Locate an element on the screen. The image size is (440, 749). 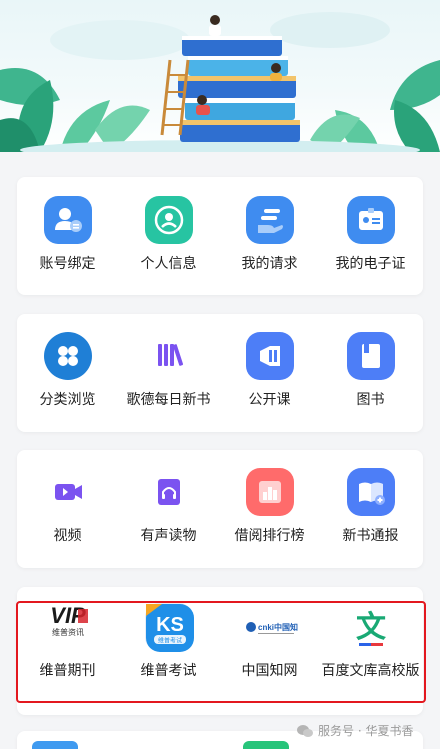
hand-request-icon is located at coordinates (269, 220).